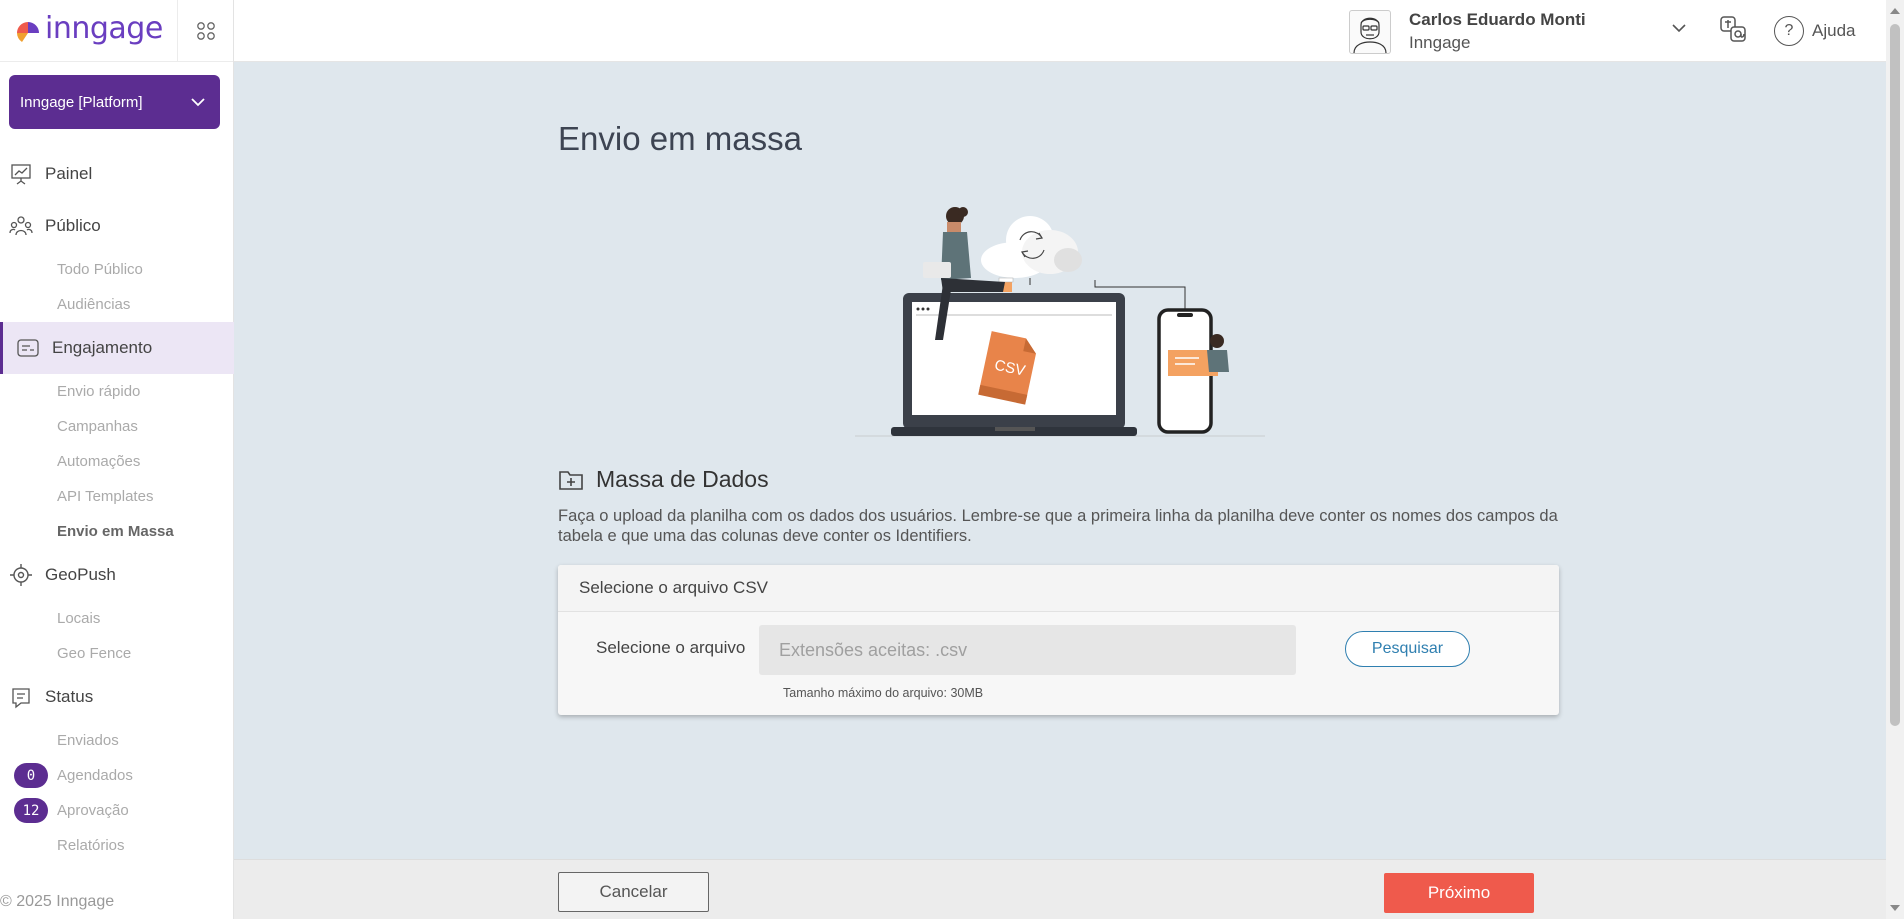  What do you see at coordinates (117, 496) in the screenshot?
I see `sidebar-subitem-api-templates: API Templates` at bounding box center [117, 496].